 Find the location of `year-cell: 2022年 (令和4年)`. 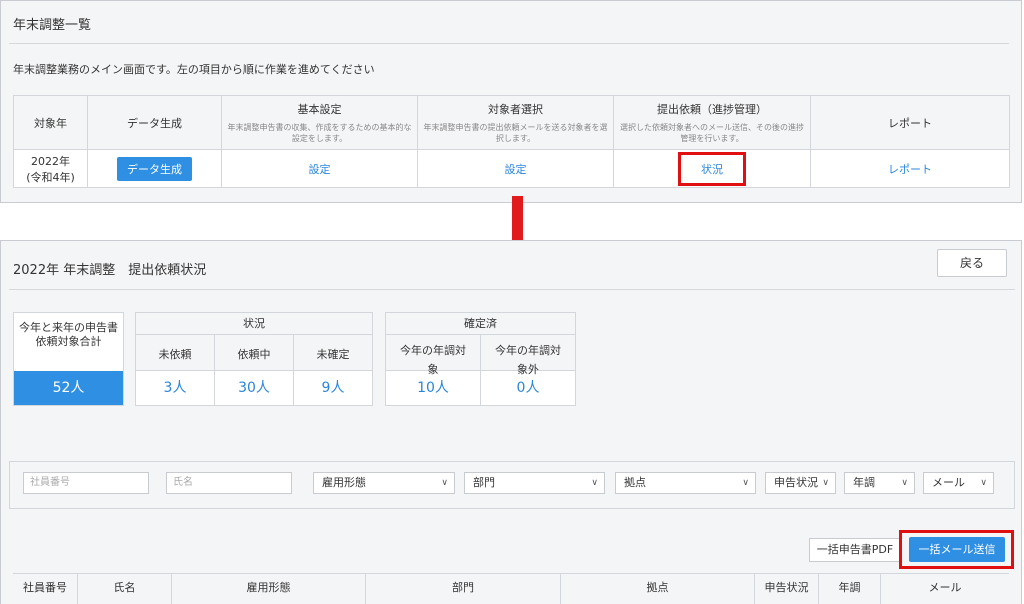

year-cell: 2022年 (令和4年) is located at coordinates (50, 168).